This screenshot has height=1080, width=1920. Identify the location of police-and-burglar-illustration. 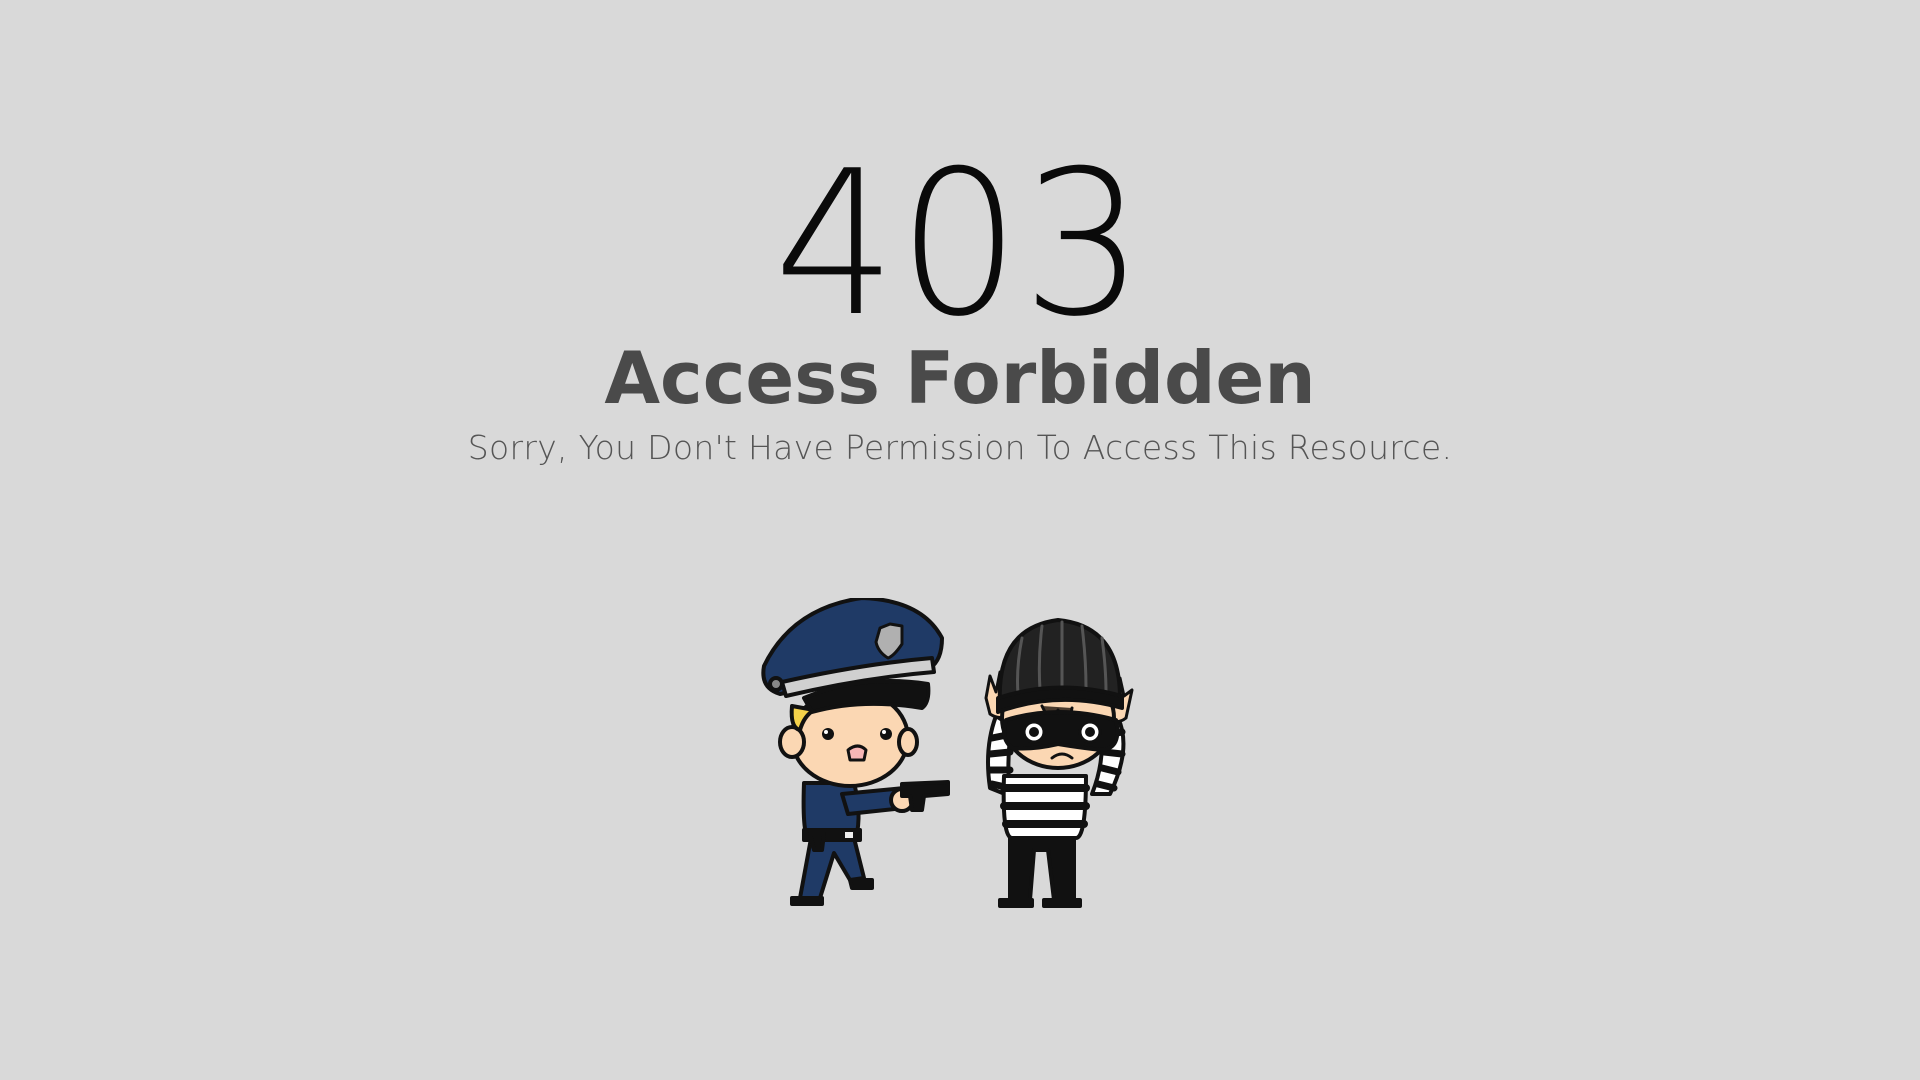
(947, 753).